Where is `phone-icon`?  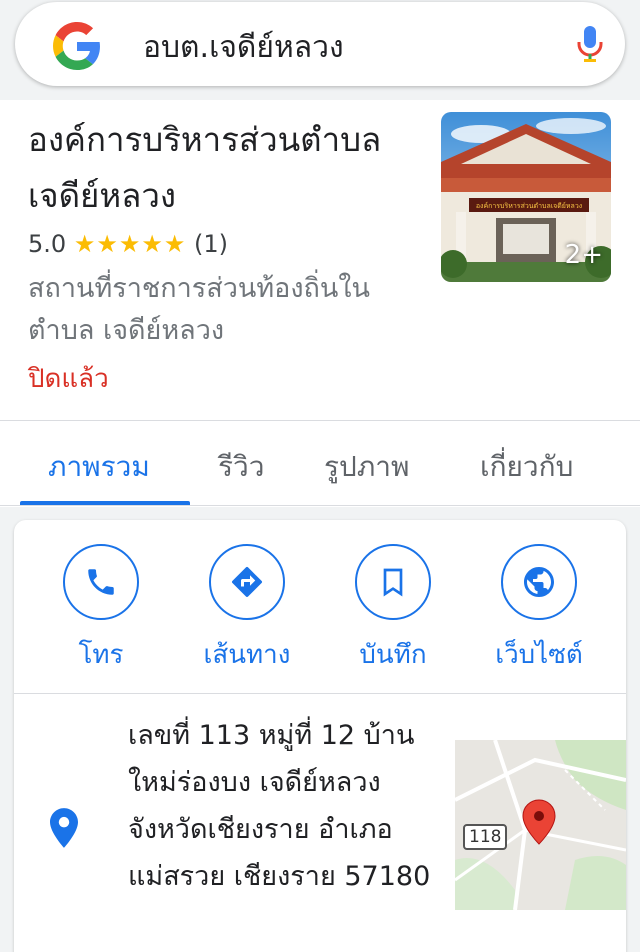 phone-icon is located at coordinates (101, 582).